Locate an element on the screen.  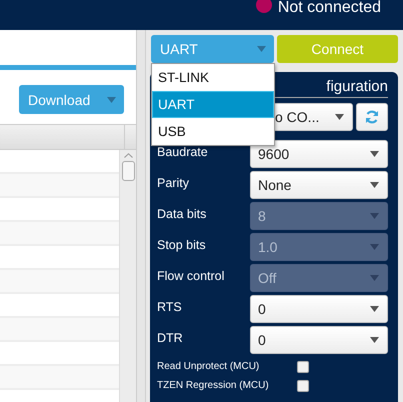
checkbox-label: TZEN Regression (MCU) is located at coordinates (213, 385).